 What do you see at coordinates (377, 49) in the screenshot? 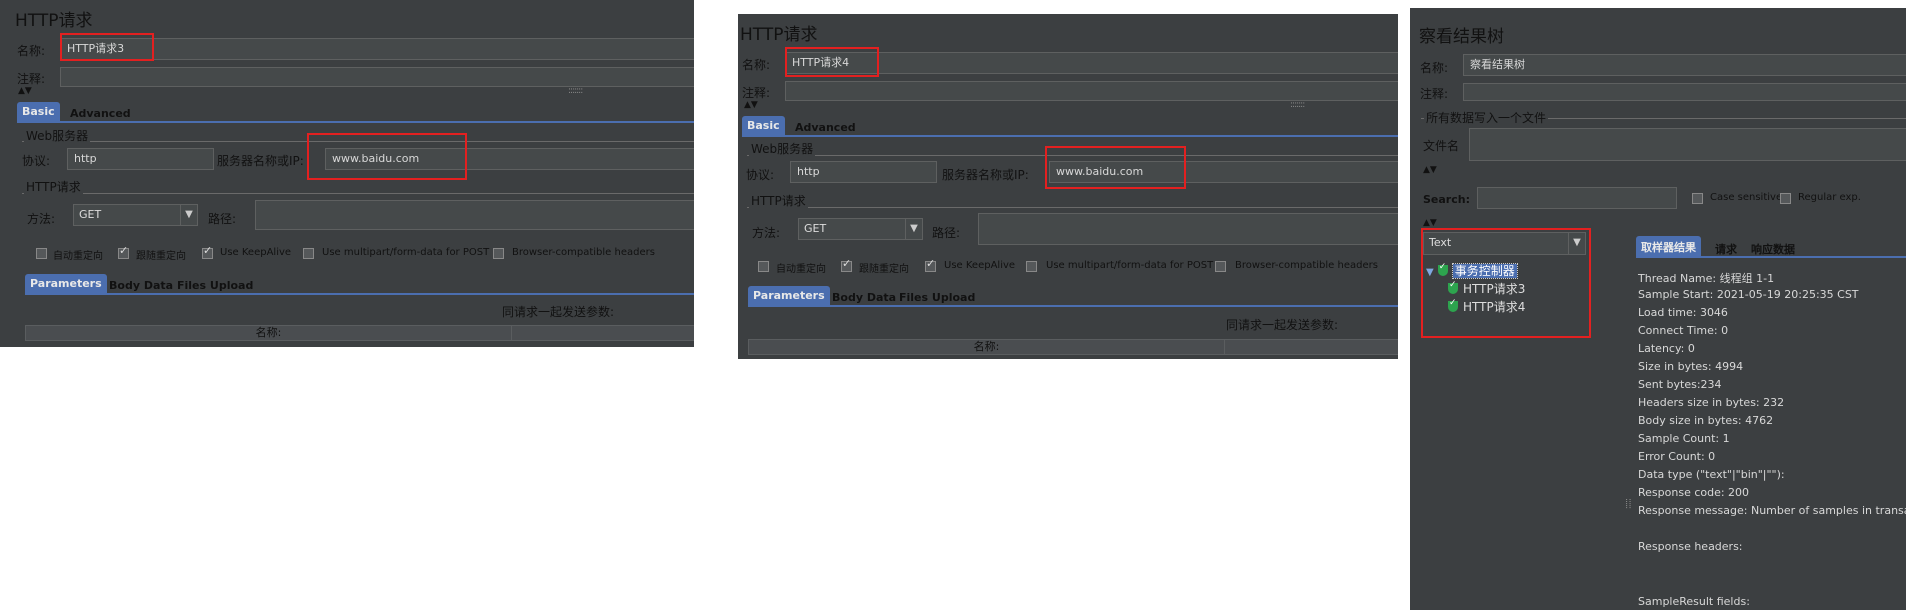
I see `name-field: HTTP请求3` at bounding box center [377, 49].